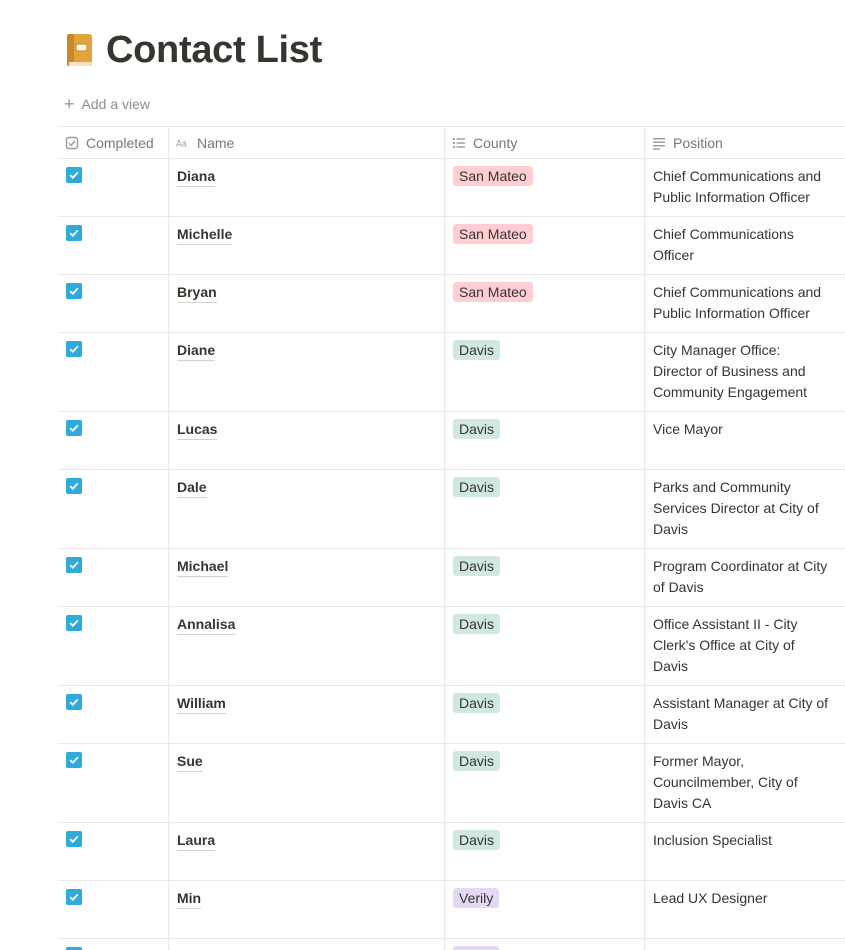  I want to click on name-cell: William, so click(307, 714).